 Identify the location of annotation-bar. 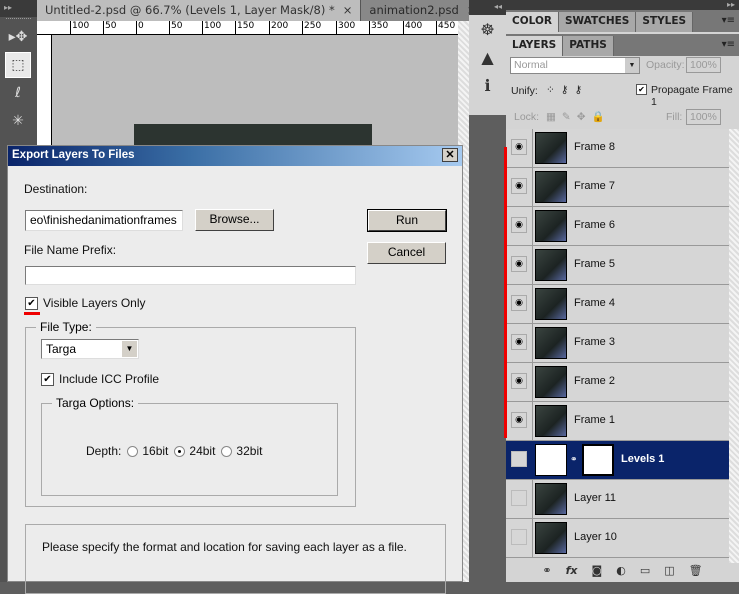
(505, 292).